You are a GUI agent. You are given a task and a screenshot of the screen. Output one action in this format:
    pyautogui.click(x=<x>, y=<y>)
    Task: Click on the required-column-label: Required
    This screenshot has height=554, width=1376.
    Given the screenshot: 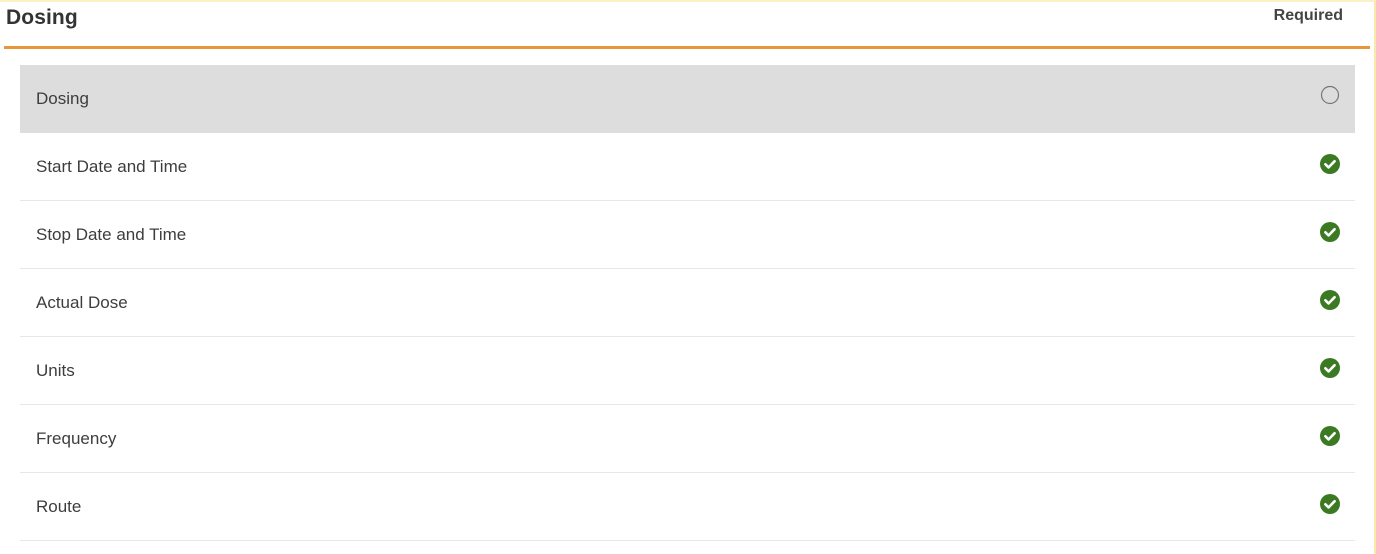 What is the action you would take?
    pyautogui.click(x=1308, y=15)
    